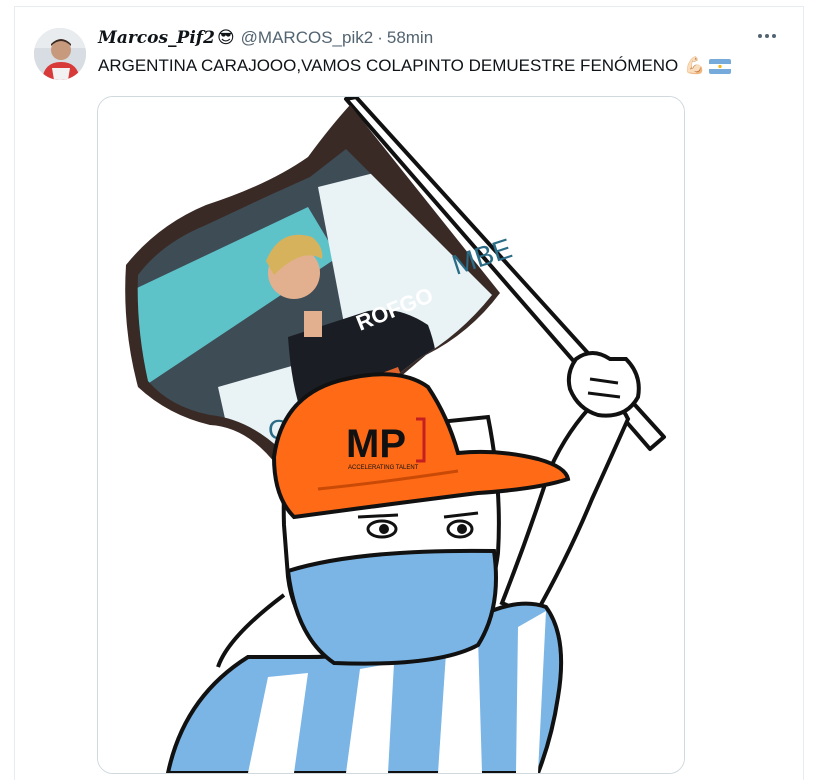 Image resolution: width=820 pixels, height=780 pixels. What do you see at coordinates (376, 444) in the screenshot?
I see `cap-logo-text: MP` at bounding box center [376, 444].